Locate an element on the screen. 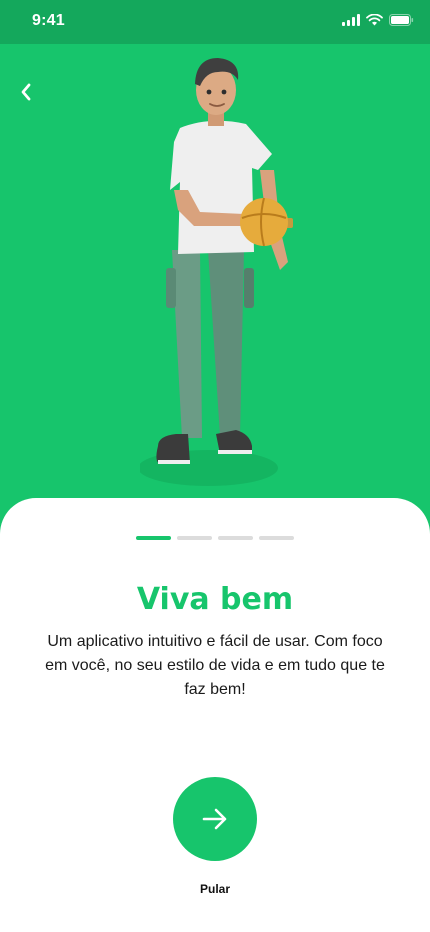  chevron-left-icon is located at coordinates (26, 92).